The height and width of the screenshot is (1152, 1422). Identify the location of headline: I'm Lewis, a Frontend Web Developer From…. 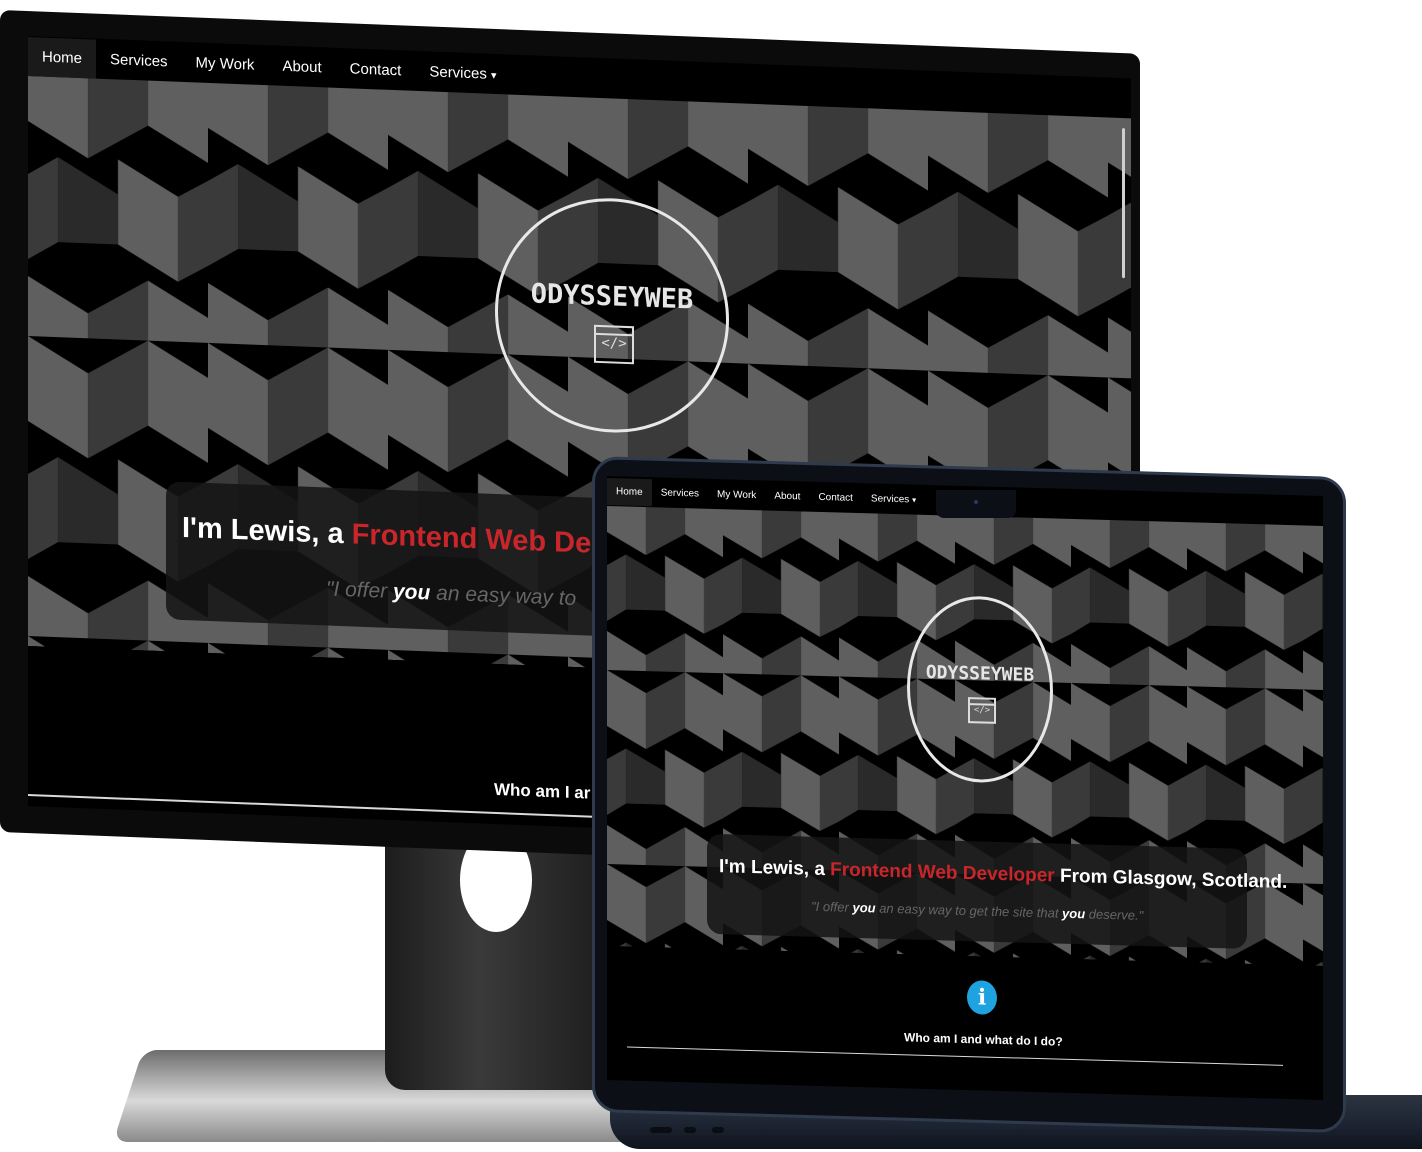
(1003, 875).